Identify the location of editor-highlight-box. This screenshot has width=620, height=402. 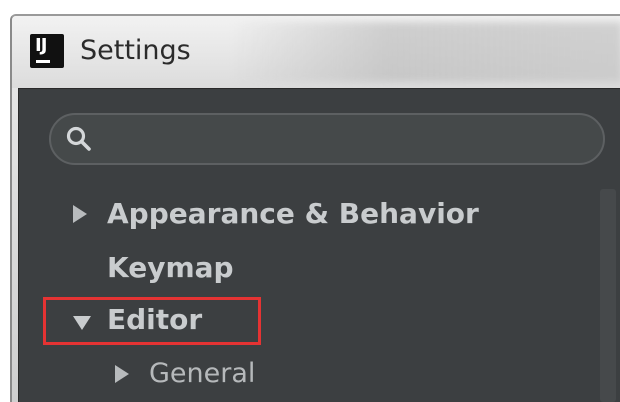
(152, 321).